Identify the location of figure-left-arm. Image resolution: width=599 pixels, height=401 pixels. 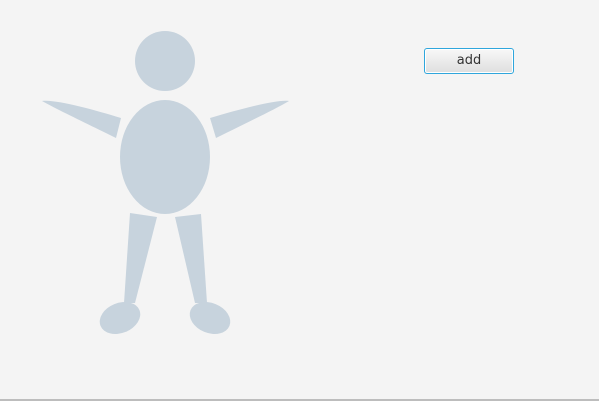
(81, 119).